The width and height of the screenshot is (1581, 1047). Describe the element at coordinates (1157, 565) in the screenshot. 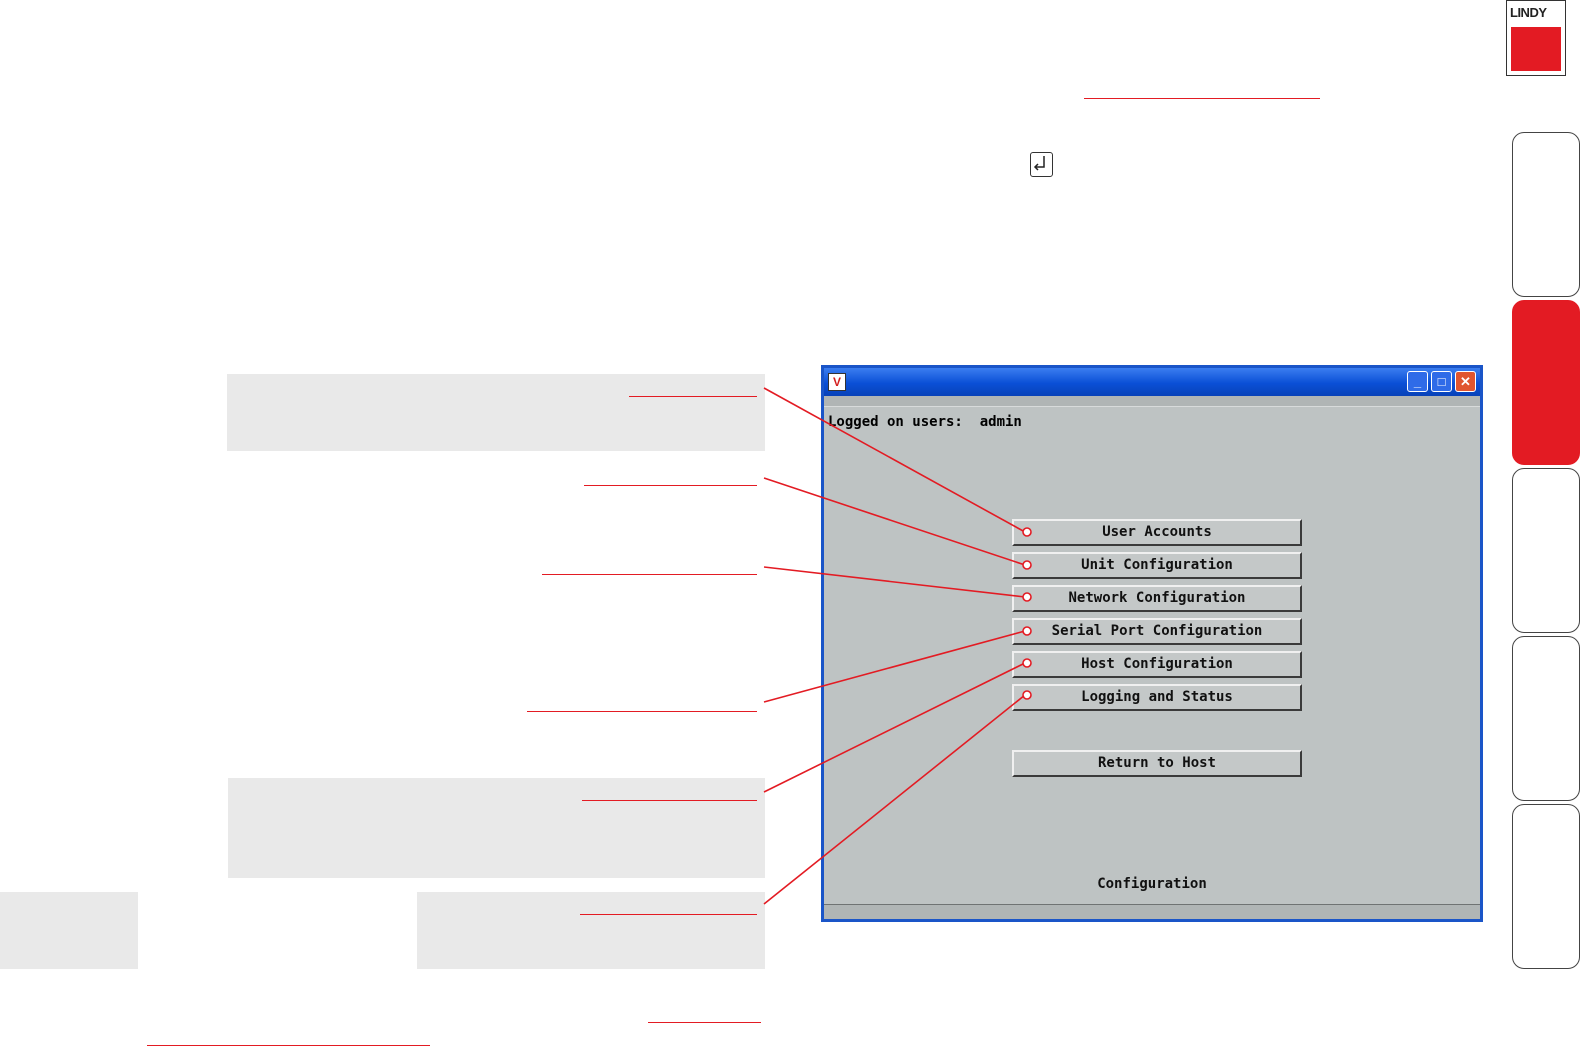

I see `unit-configuration-button: Unit Configuration` at that location.